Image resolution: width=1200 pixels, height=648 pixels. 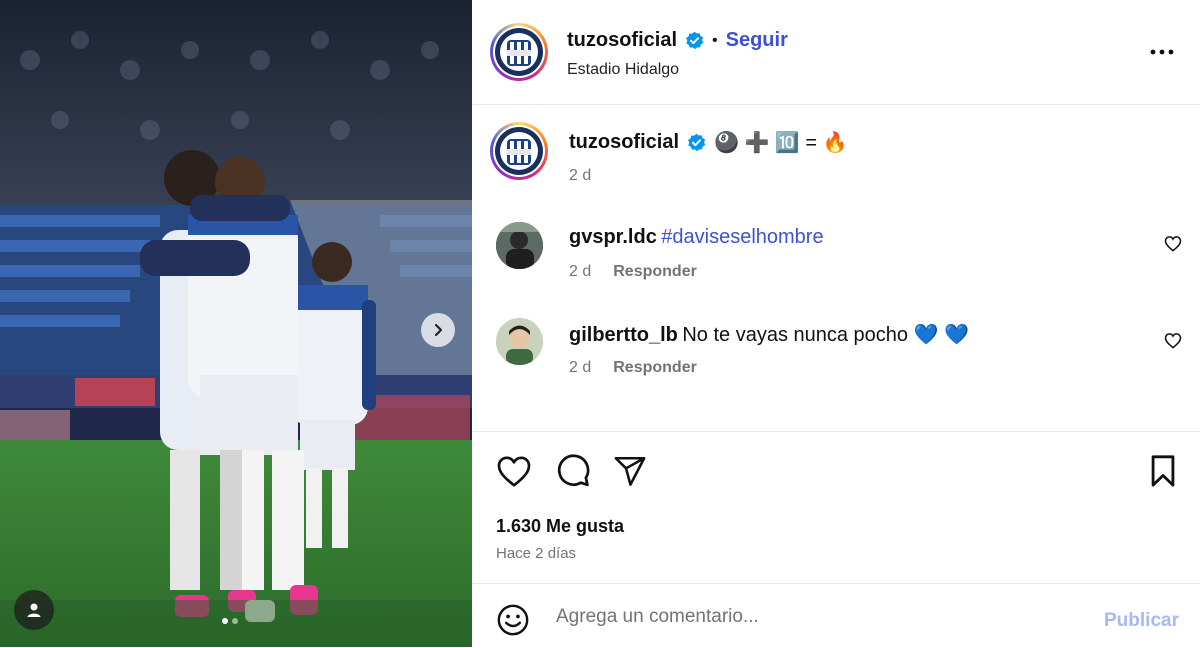 I want to click on heart-icon, so click(x=514, y=471).